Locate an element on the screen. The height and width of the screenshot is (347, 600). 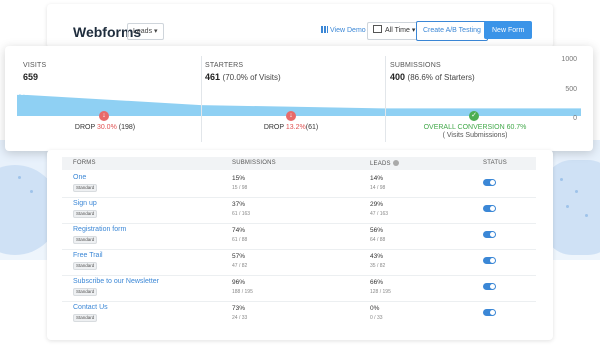
create-ab-testing-button: Create A/B Testing is located at coordinates (452, 31).